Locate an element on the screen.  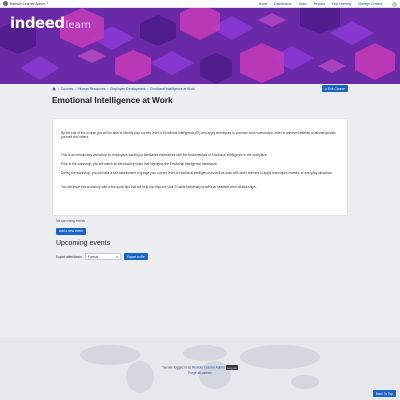
export-format-value: Format is located at coordinates (92, 256).